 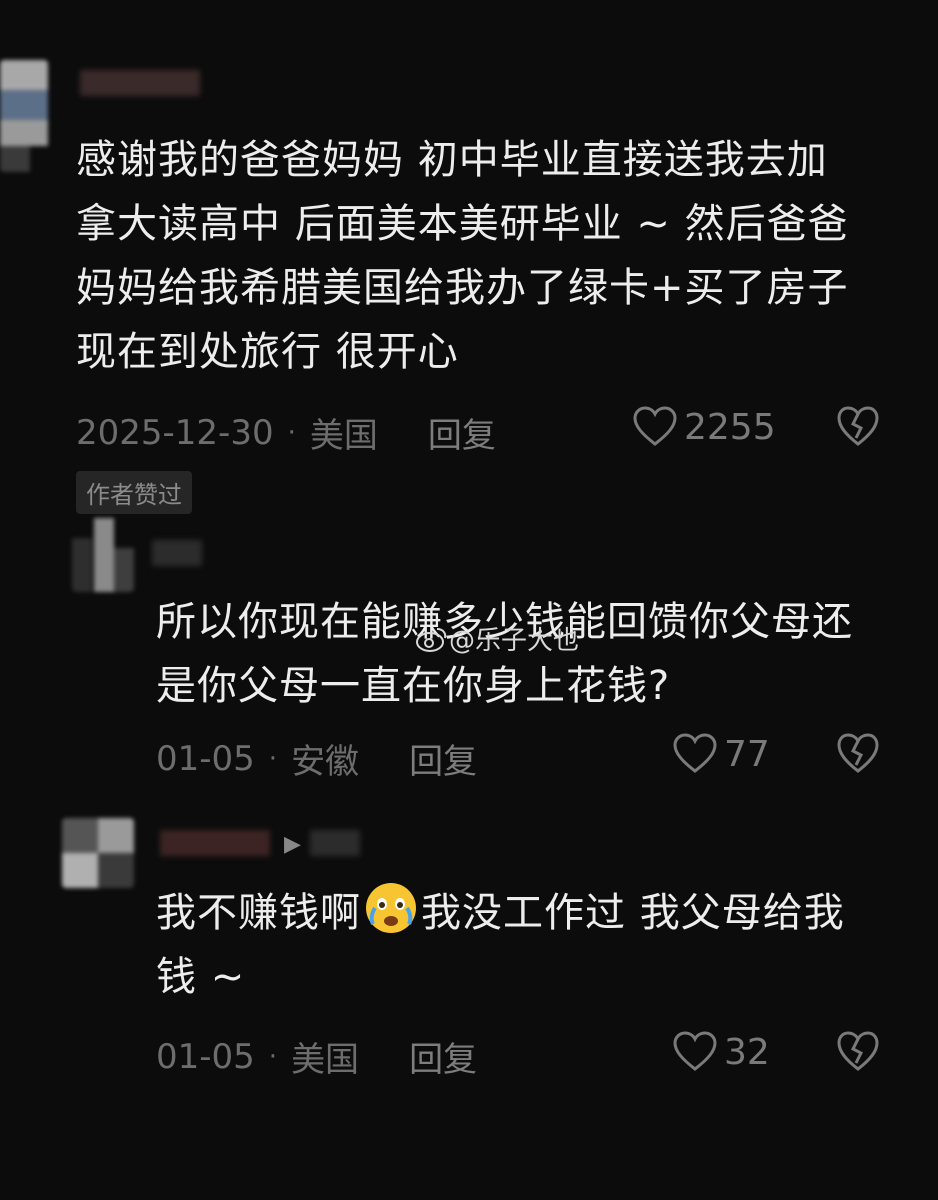 I want to click on comment-location: 安徽, so click(x=325, y=762).